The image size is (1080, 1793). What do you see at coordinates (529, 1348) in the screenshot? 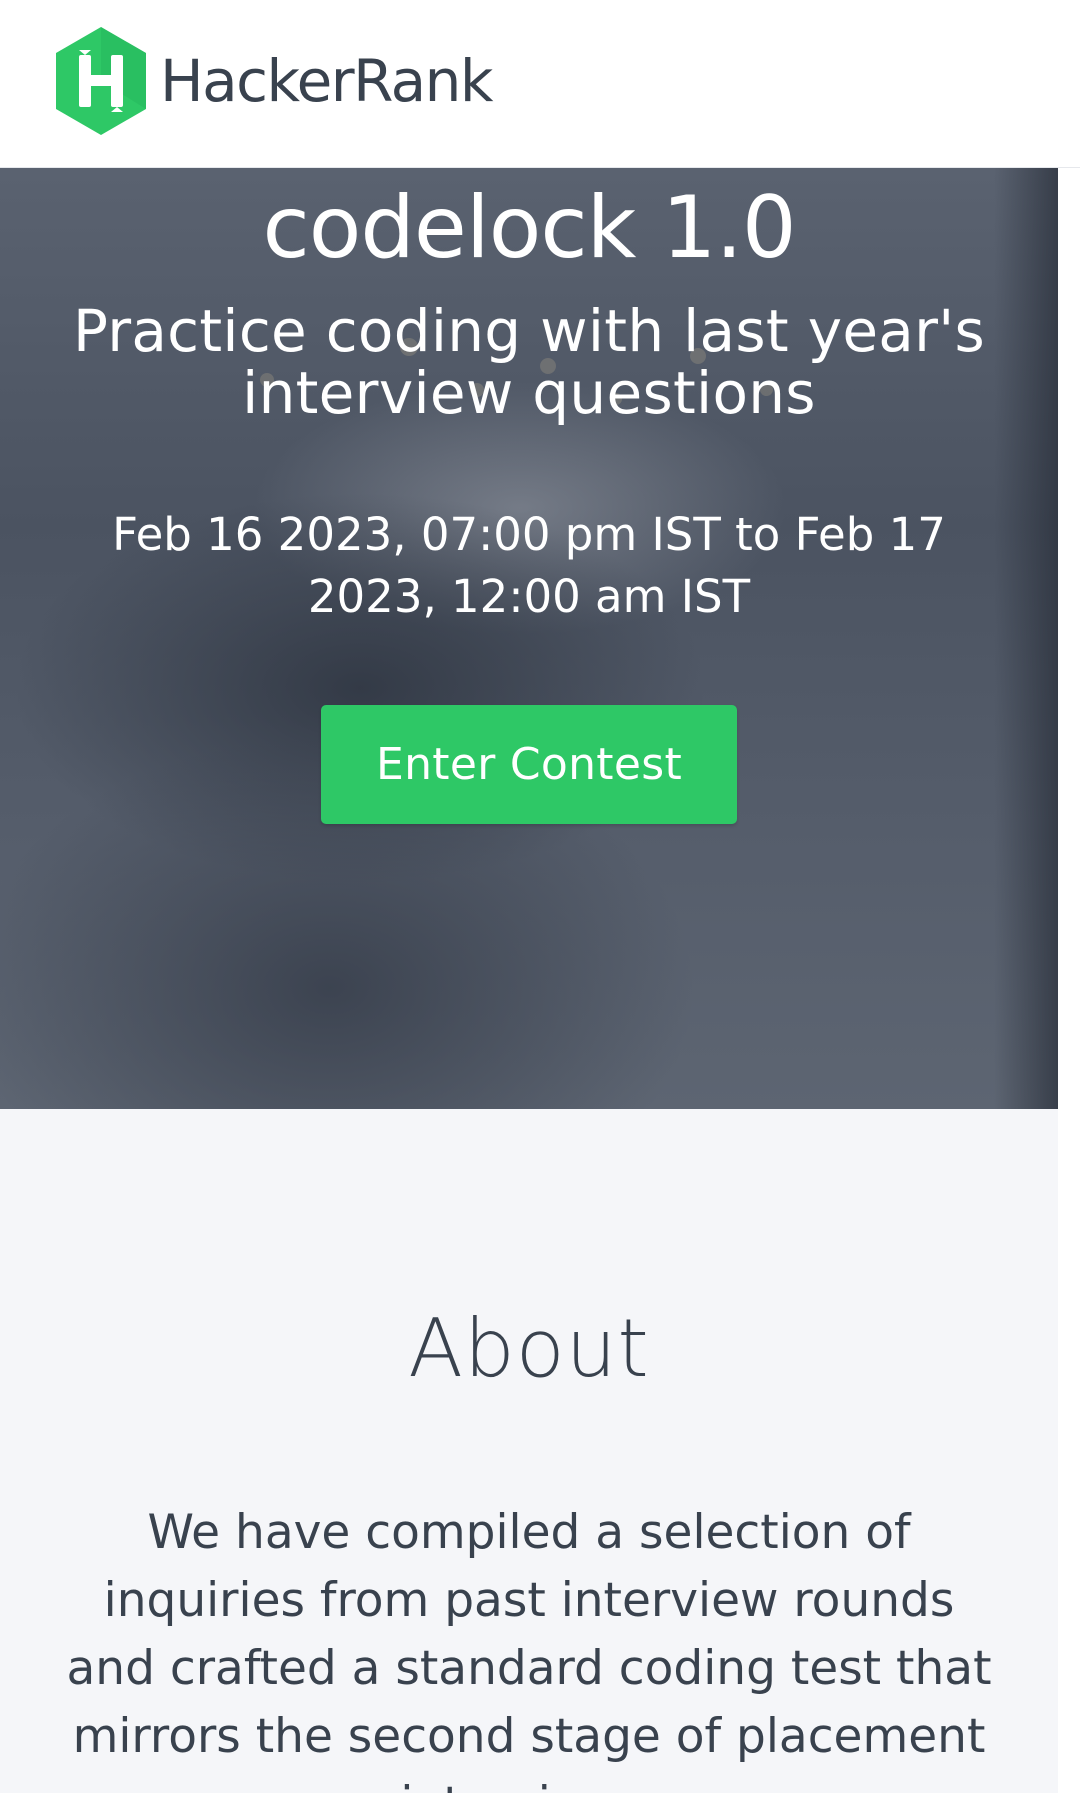
I see `about-heading: About` at bounding box center [529, 1348].